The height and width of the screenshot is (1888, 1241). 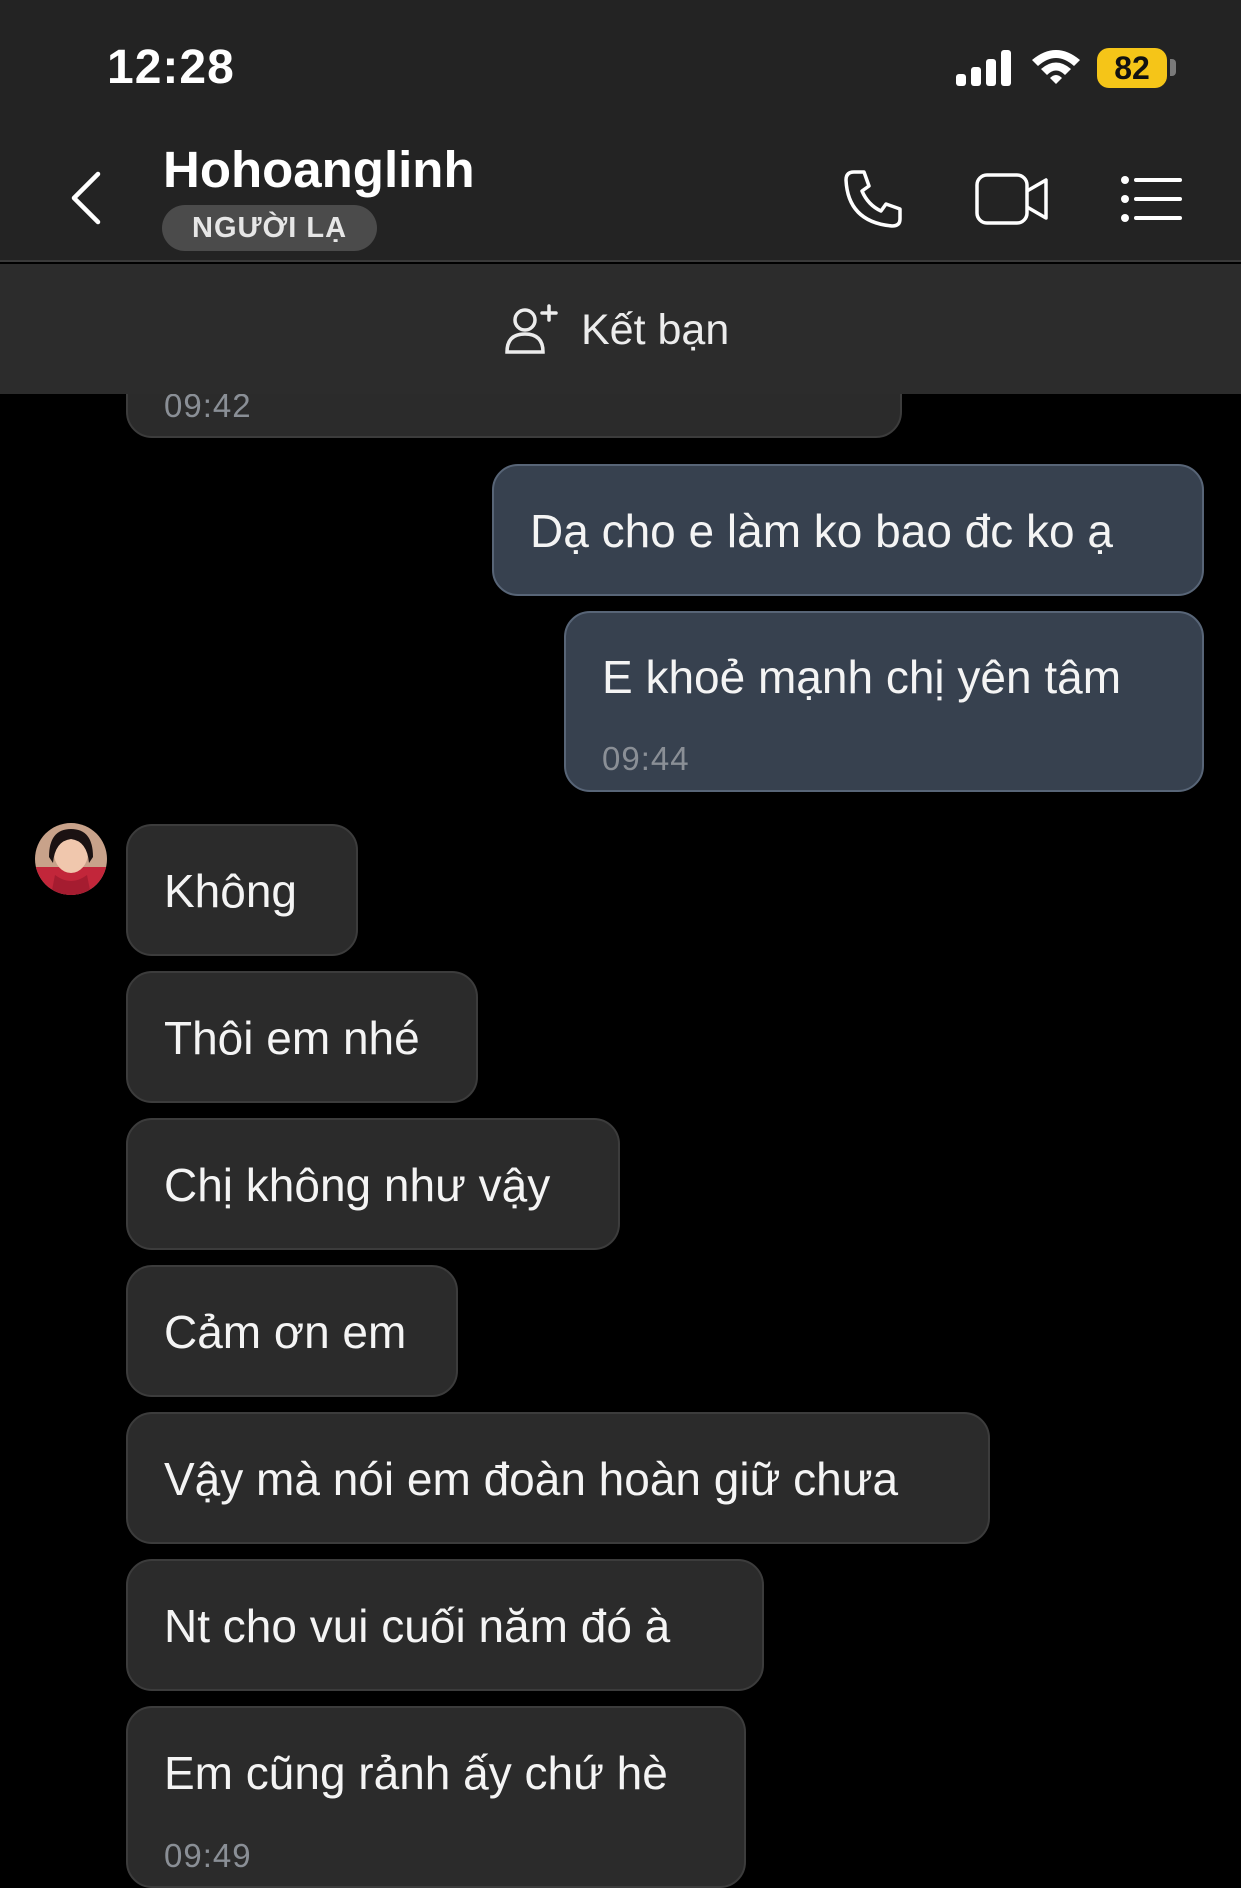 What do you see at coordinates (86, 198) in the screenshot?
I see `back-chevron-icon` at bounding box center [86, 198].